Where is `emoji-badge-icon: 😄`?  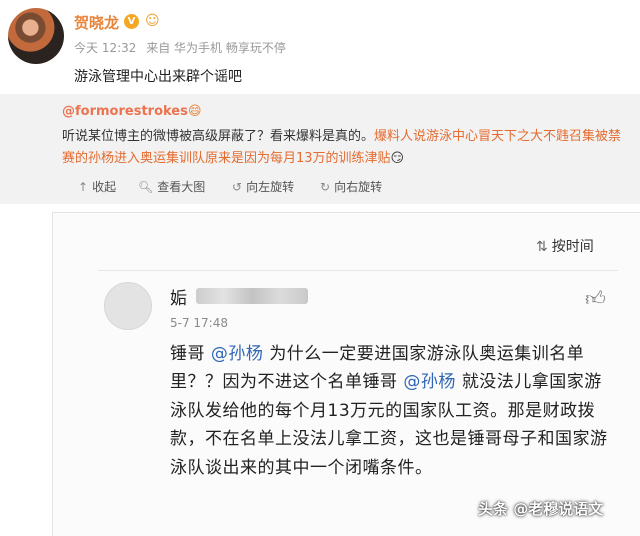
emoji-badge-icon: 😄 is located at coordinates (195, 111).